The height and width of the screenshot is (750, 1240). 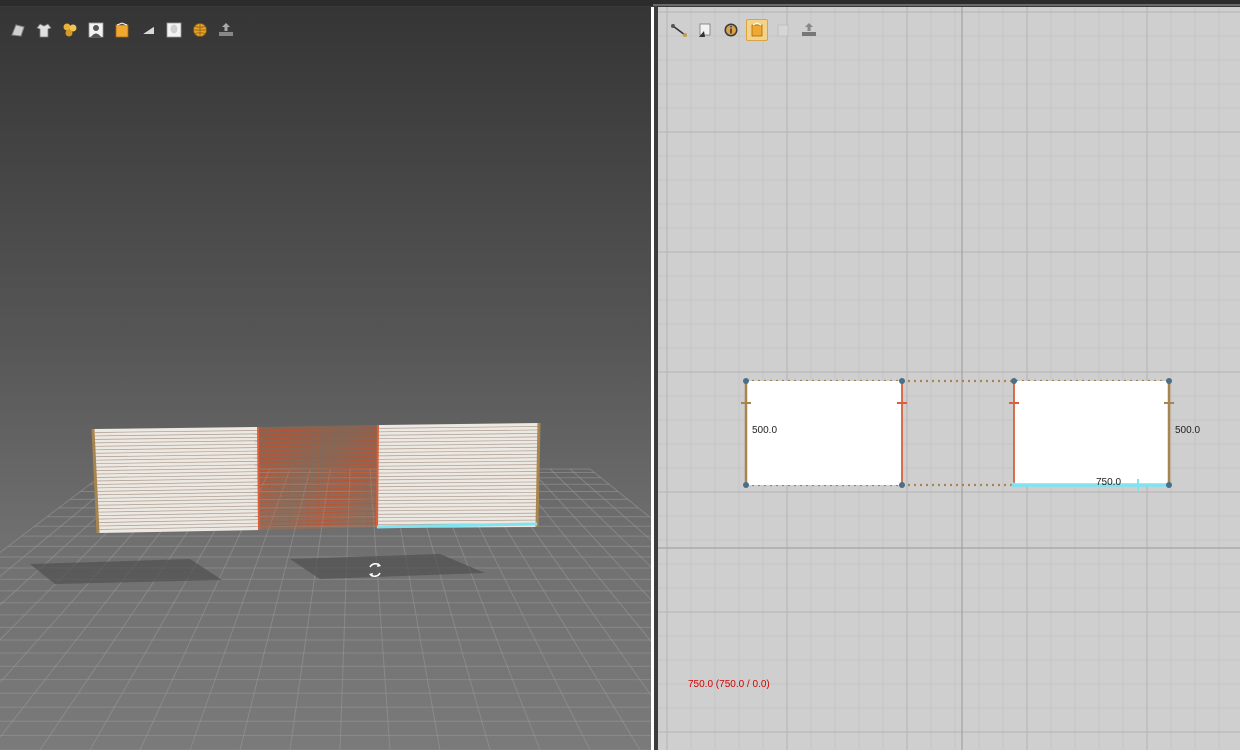 I want to click on right-piece-height-label: 500.0, so click(x=1188, y=430).